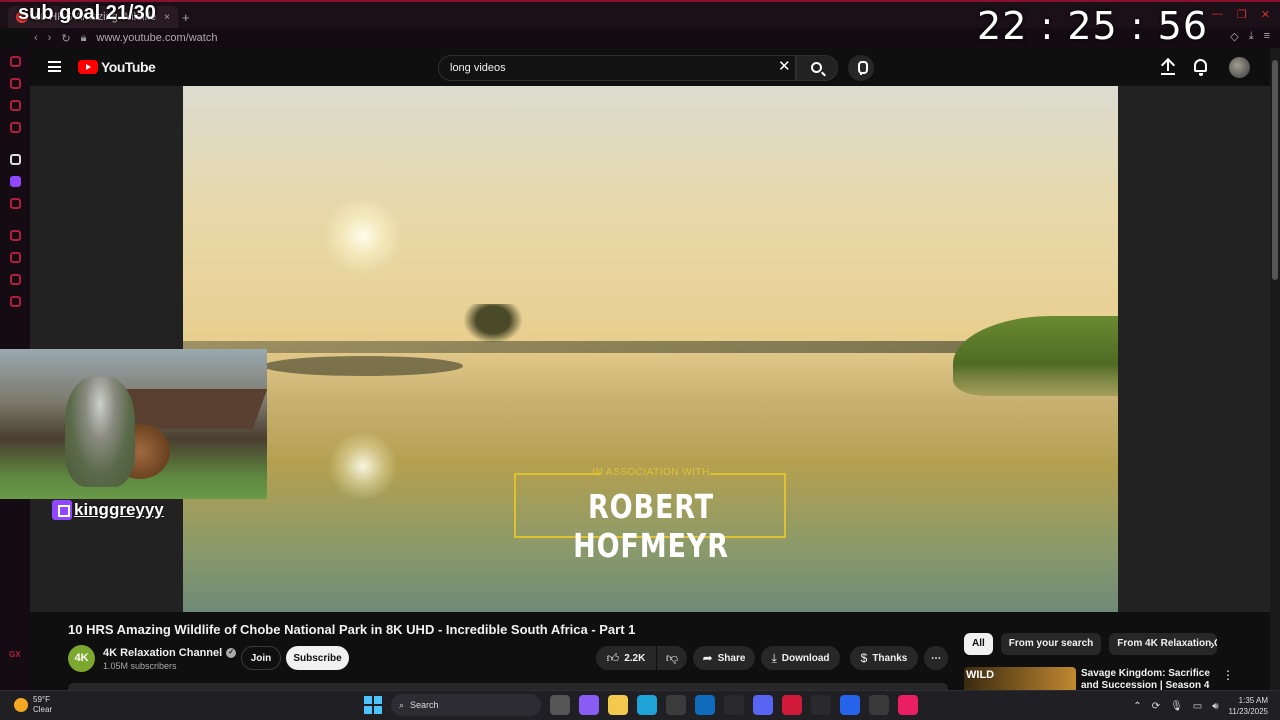  What do you see at coordinates (15, 159) in the screenshot?
I see `sidebar-aria-icon` at bounding box center [15, 159].